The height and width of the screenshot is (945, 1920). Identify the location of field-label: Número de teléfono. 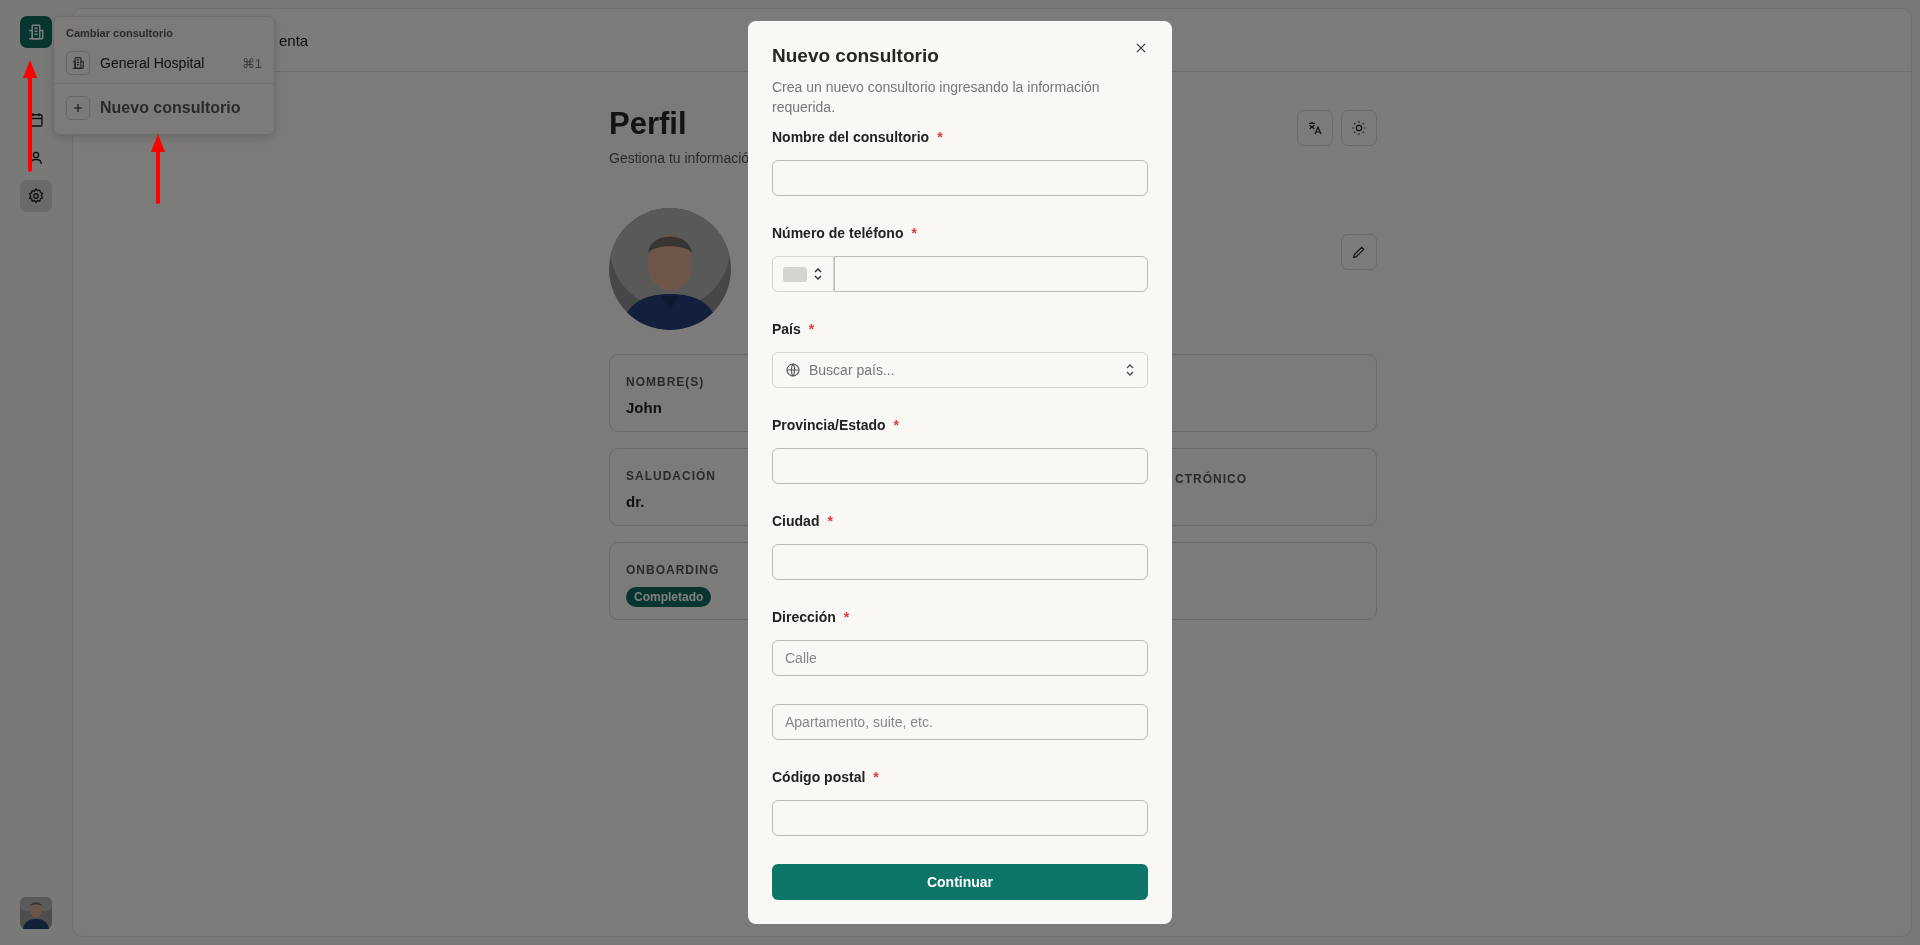
(838, 233).